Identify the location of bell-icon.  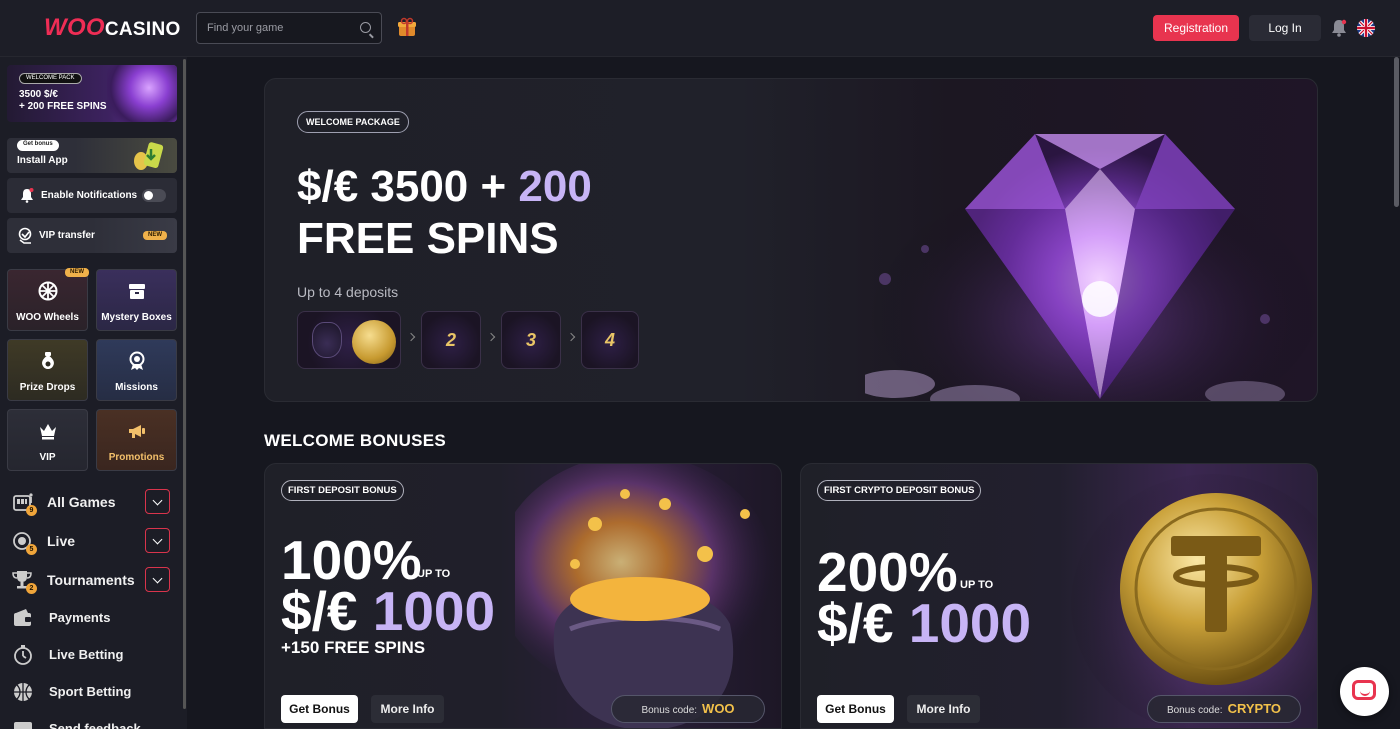
(1339, 28).